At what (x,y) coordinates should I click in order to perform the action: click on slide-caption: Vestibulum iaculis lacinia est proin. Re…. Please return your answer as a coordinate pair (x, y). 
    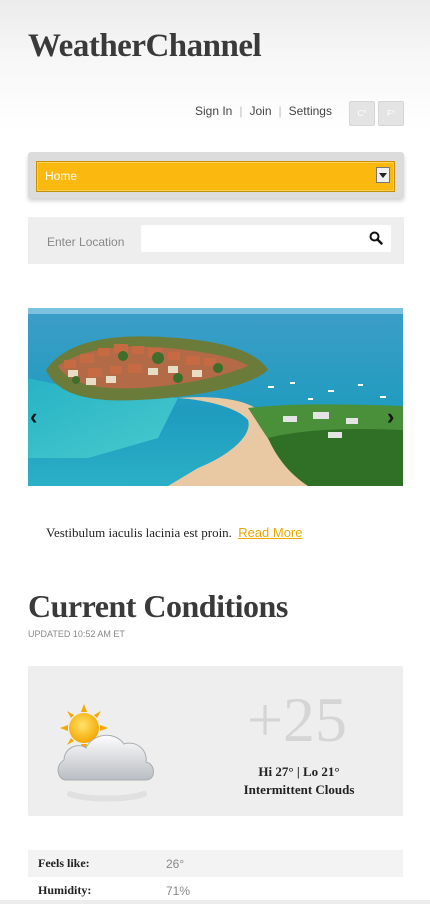
    Looking at the image, I should click on (174, 533).